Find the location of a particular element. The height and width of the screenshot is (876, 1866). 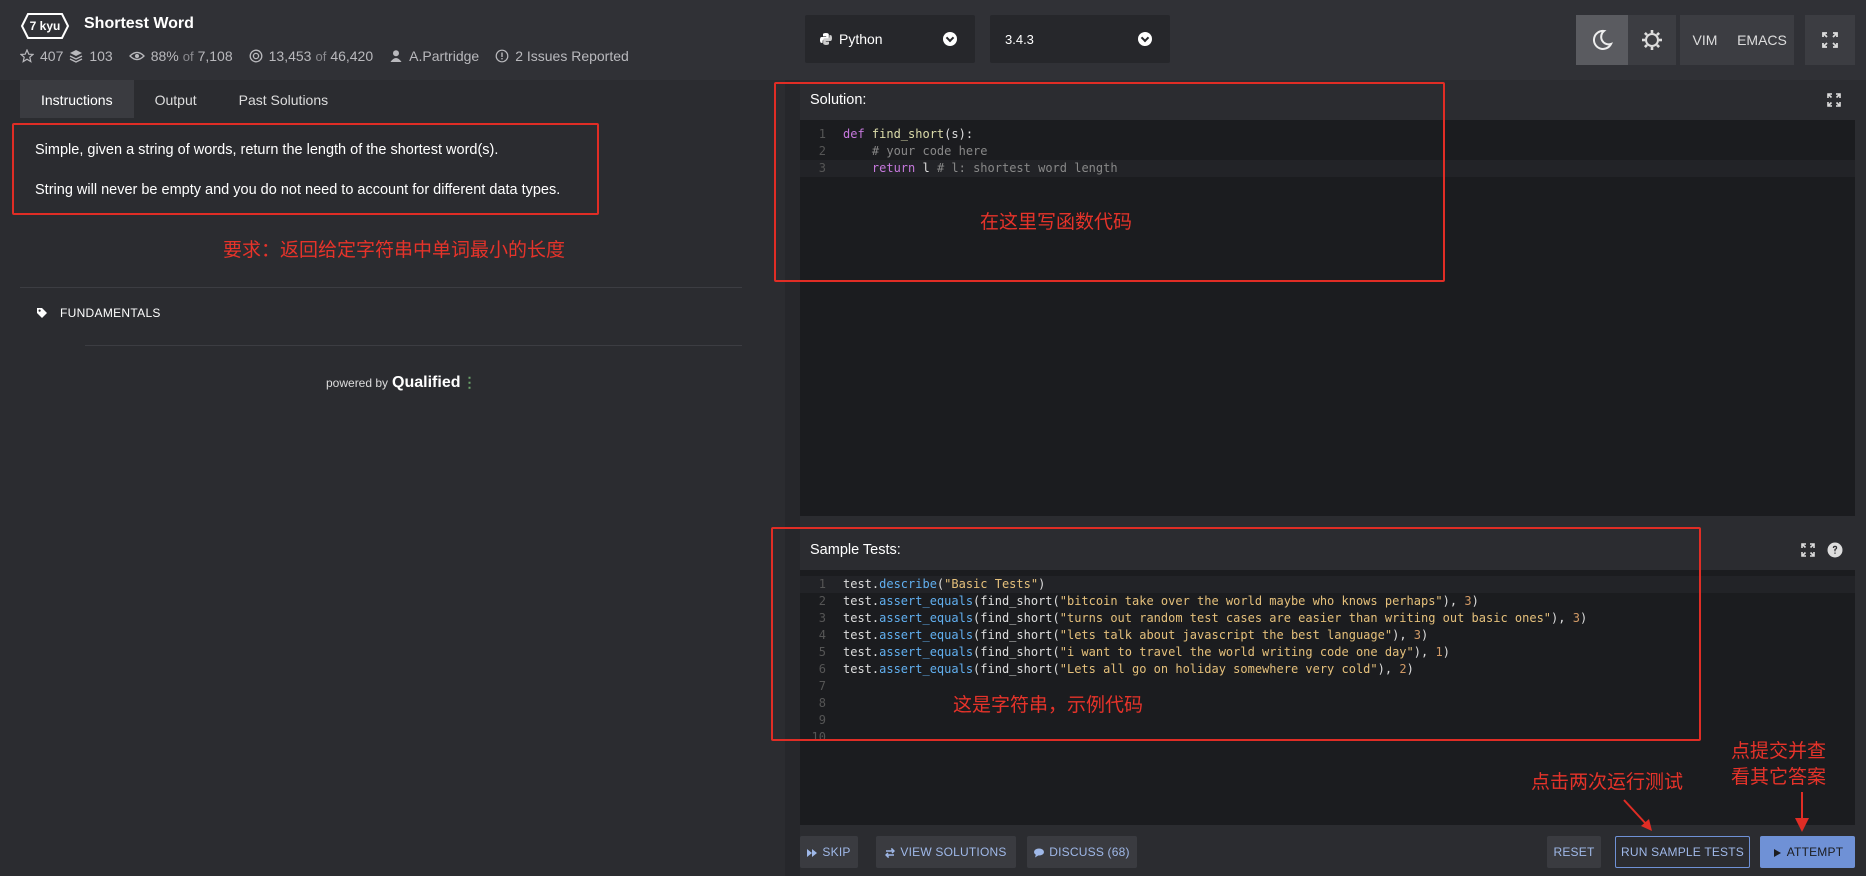

kata-header: 7 kyu Shortest Word 407 103 88% of 7,108 is located at coordinates (933, 40).